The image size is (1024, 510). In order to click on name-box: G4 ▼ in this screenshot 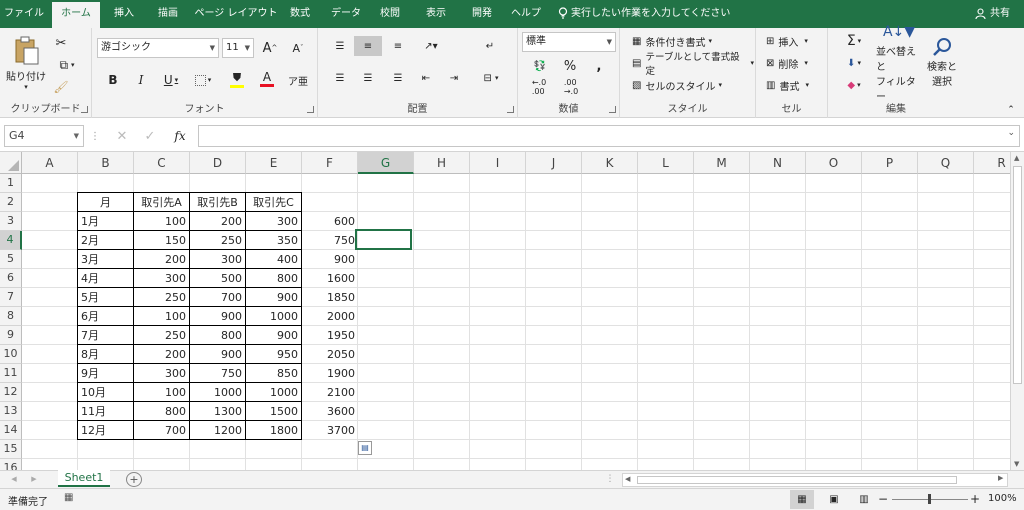, I will do `click(44, 136)`.